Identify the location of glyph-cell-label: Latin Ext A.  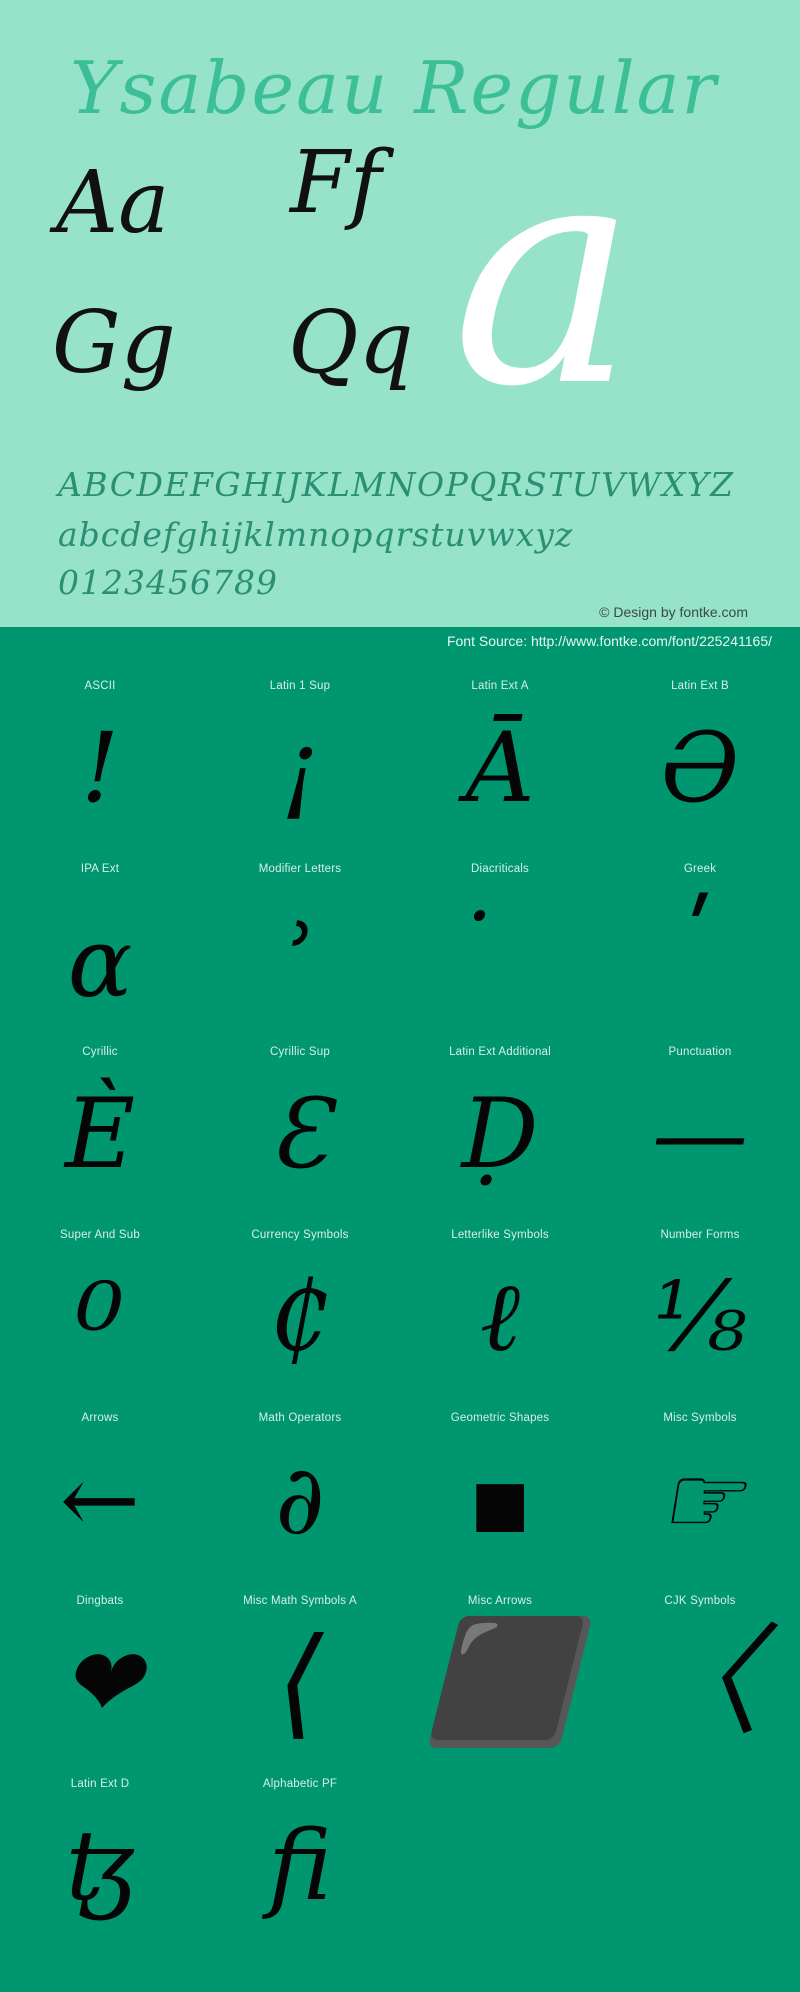
(500, 686).